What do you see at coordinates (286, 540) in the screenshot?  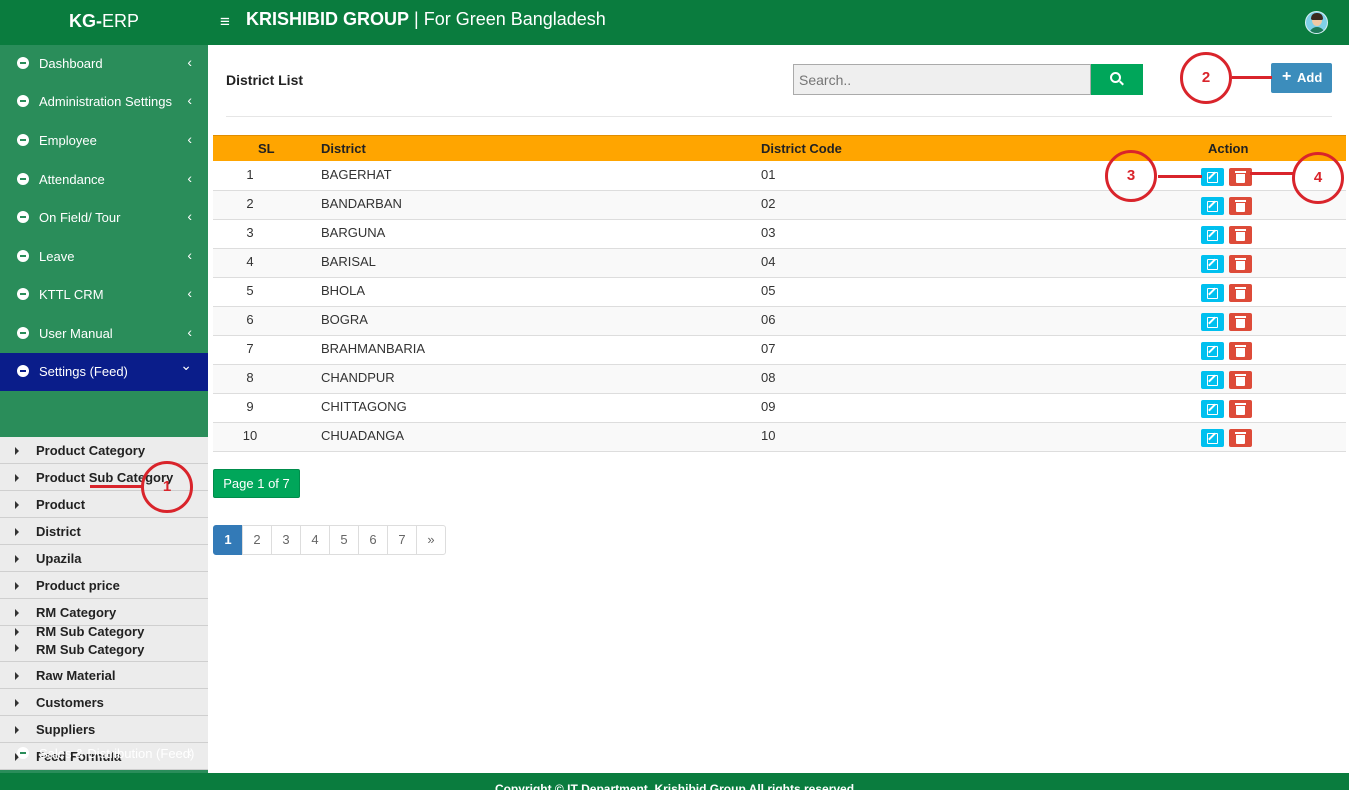 I see `pagination-page: 3` at bounding box center [286, 540].